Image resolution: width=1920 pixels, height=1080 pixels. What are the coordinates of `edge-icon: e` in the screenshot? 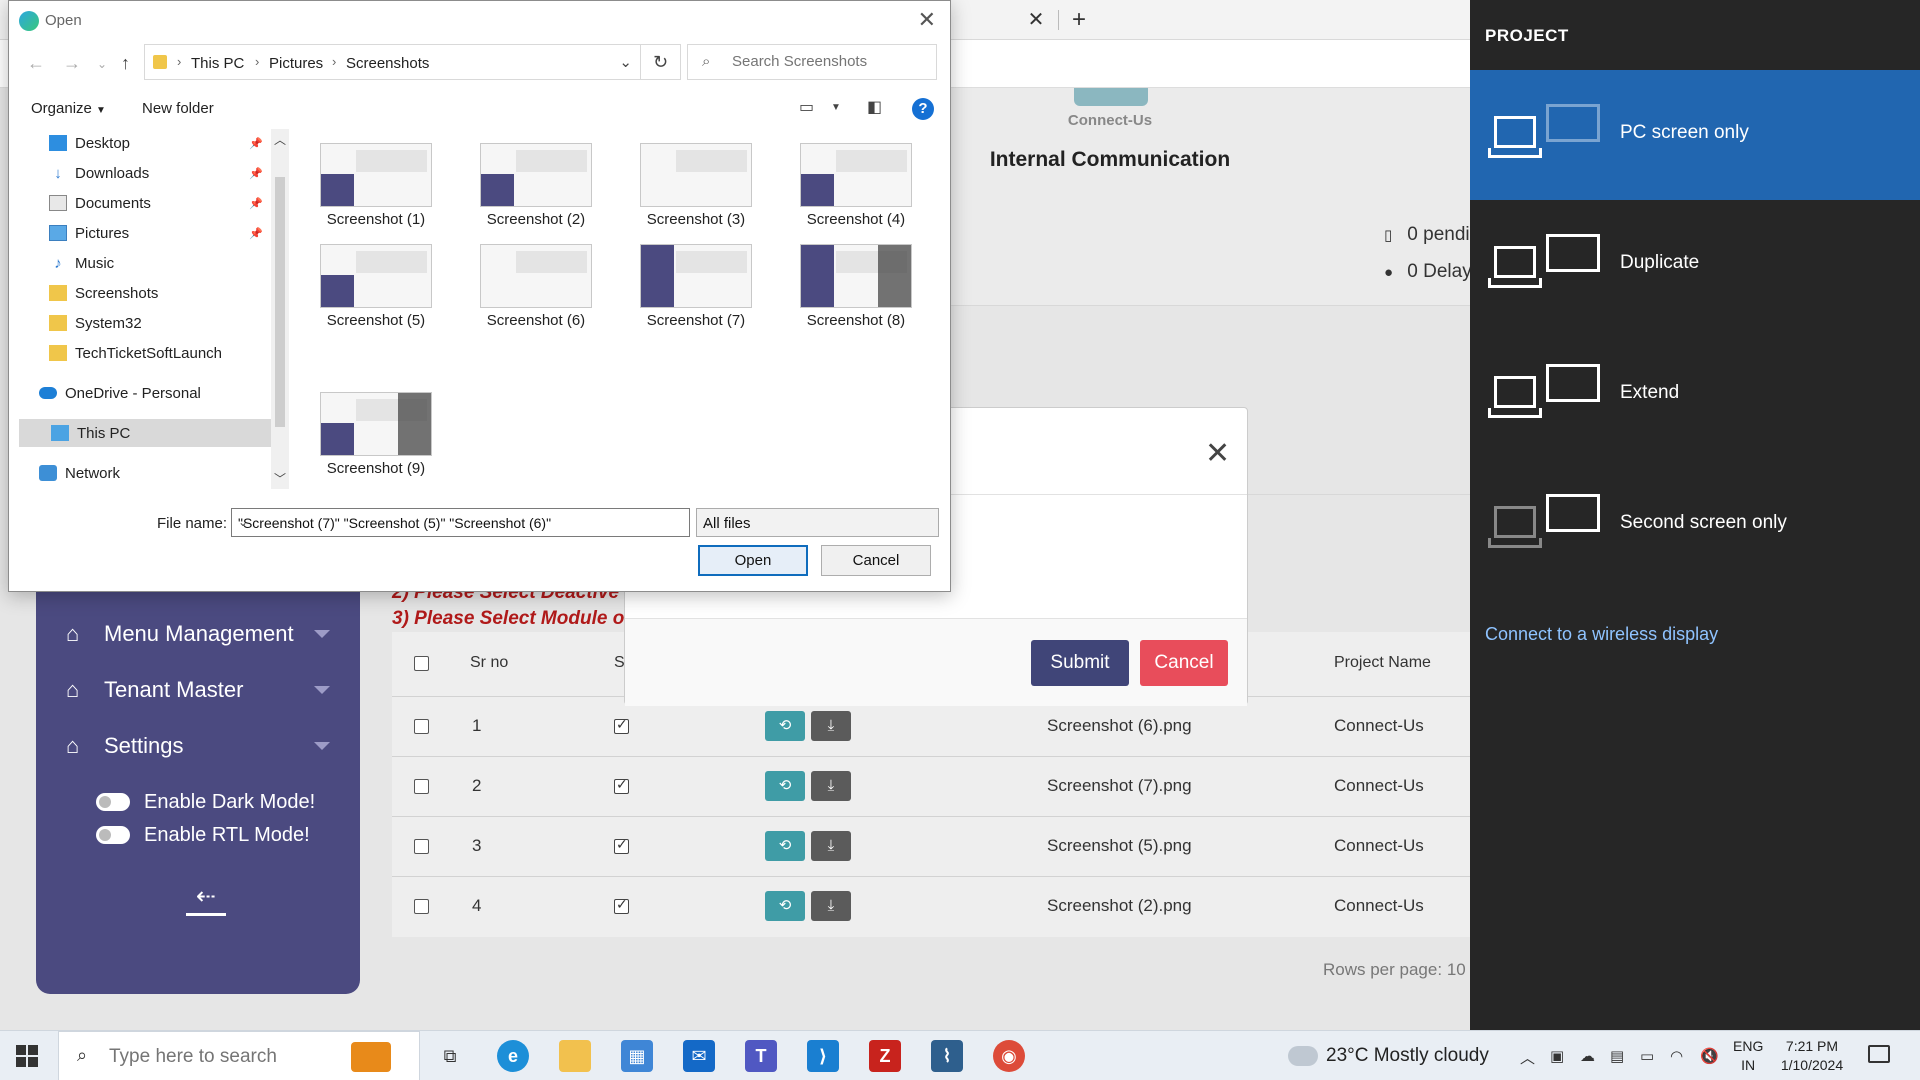 It's located at (513, 1056).